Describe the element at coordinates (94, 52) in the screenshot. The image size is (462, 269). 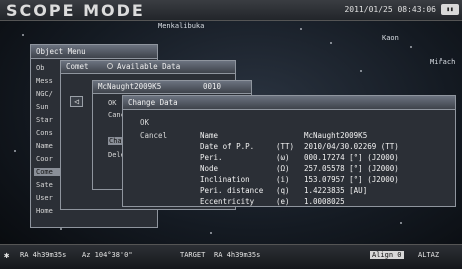
I see `object-menu-title: Object Menu` at that location.